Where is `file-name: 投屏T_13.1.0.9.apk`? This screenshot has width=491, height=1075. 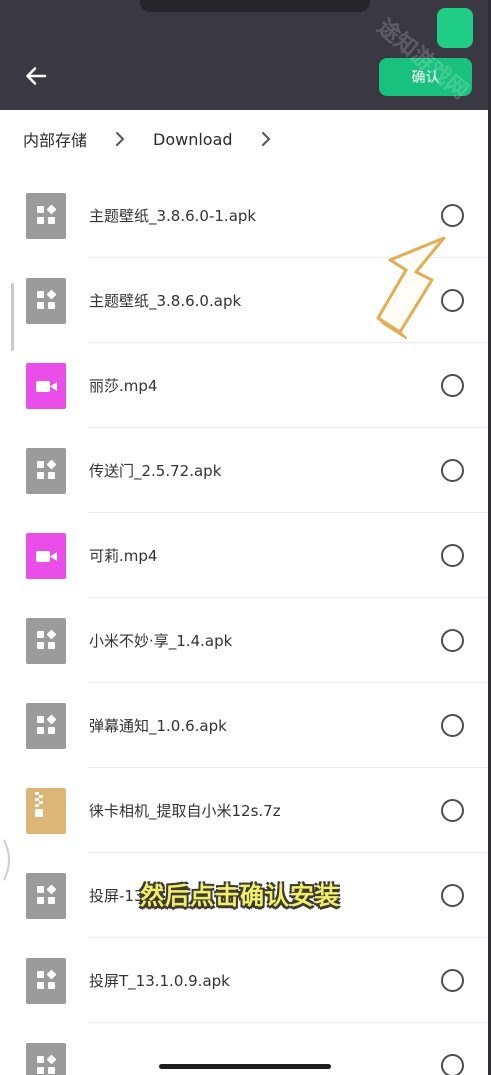 file-name: 投屏T_13.1.0.9.apk is located at coordinates (159, 981).